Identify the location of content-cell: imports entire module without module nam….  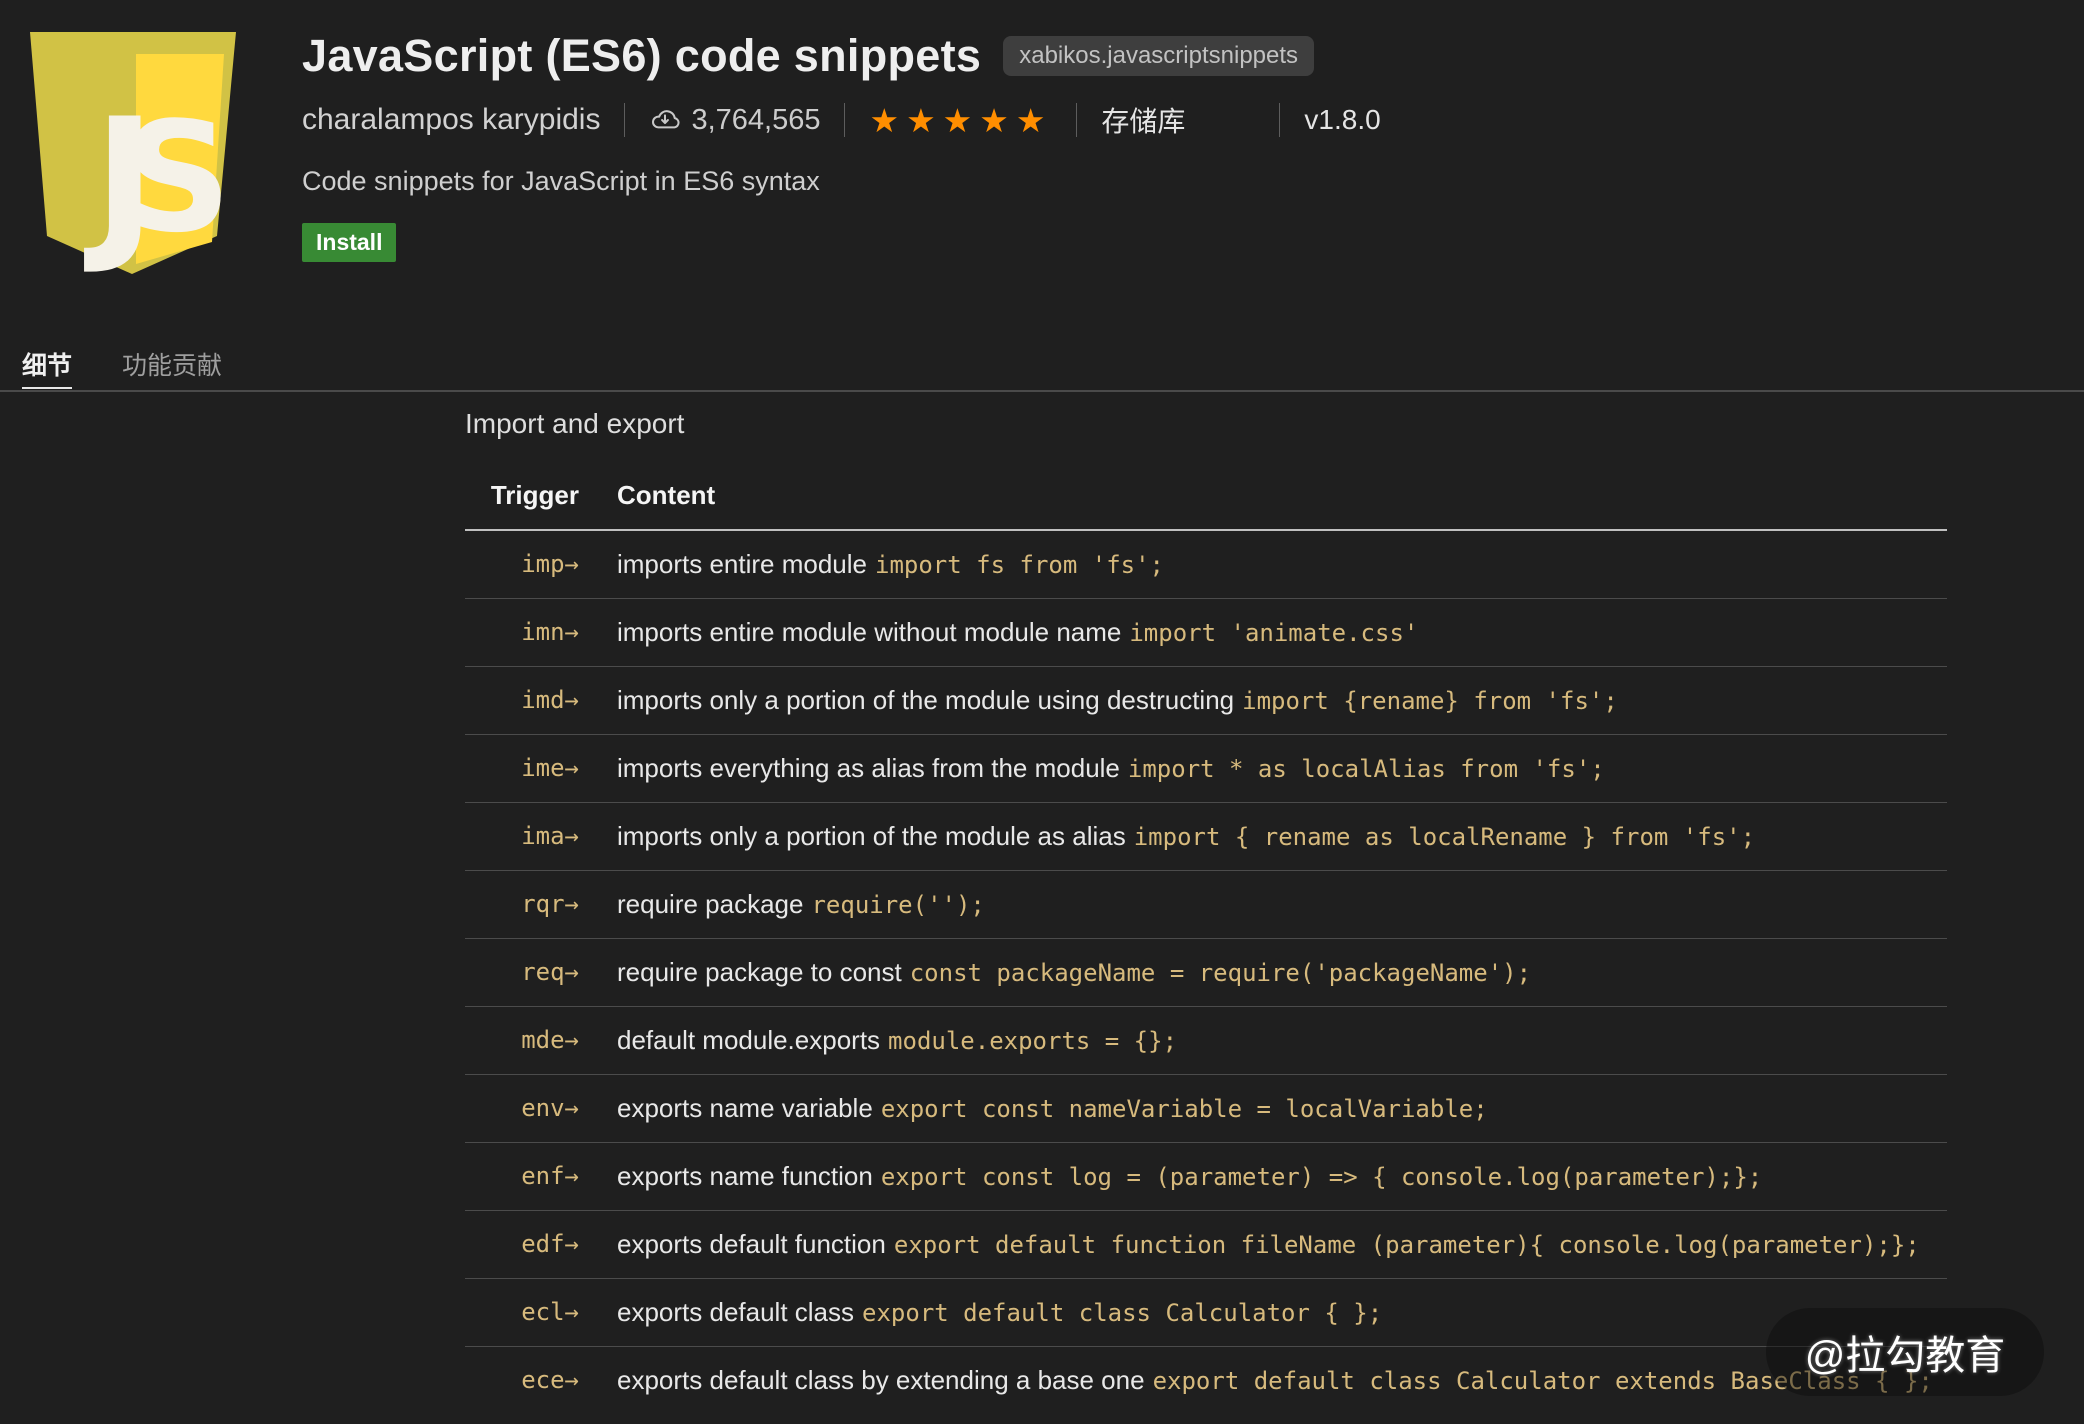
(1263, 632).